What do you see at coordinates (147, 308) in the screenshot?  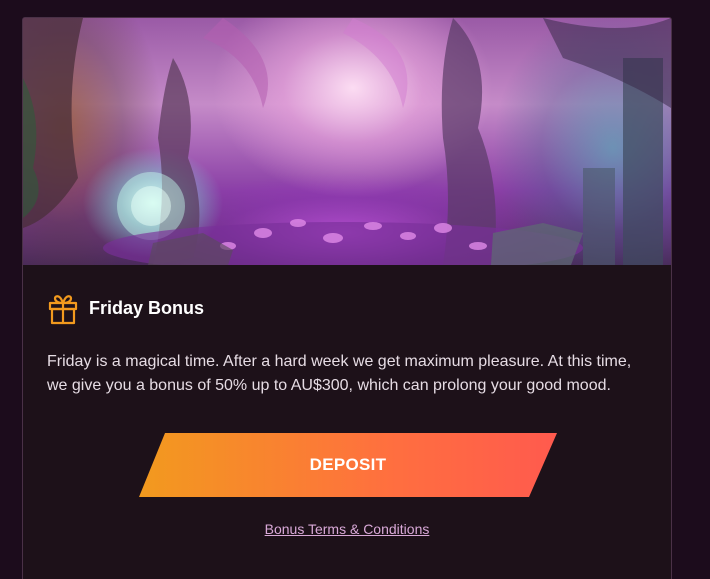 I see `promo-title: Friday Bonus` at bounding box center [147, 308].